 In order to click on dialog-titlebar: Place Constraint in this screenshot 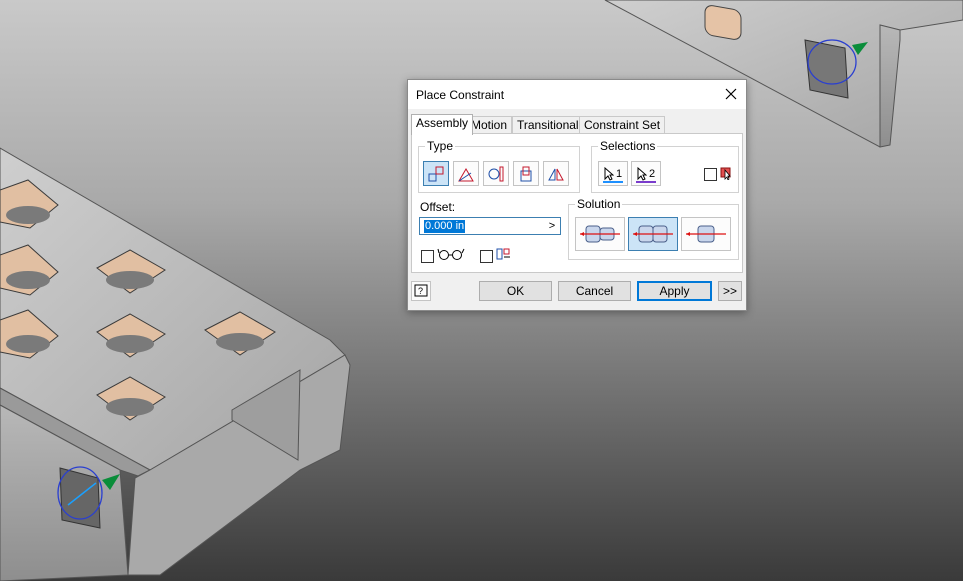, I will do `click(577, 94)`.